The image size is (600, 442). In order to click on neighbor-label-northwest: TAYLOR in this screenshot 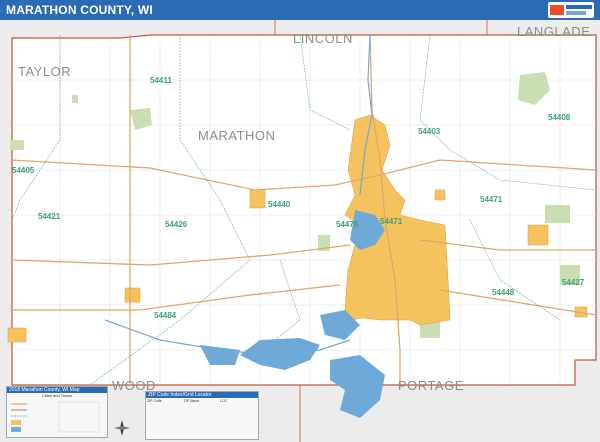, I will do `click(45, 71)`.